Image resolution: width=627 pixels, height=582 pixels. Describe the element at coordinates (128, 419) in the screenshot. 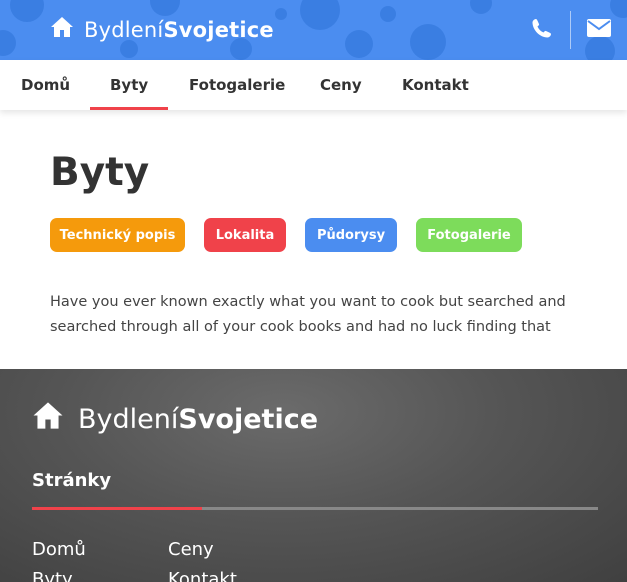

I see `footer-brand-light: Bydlení` at that location.